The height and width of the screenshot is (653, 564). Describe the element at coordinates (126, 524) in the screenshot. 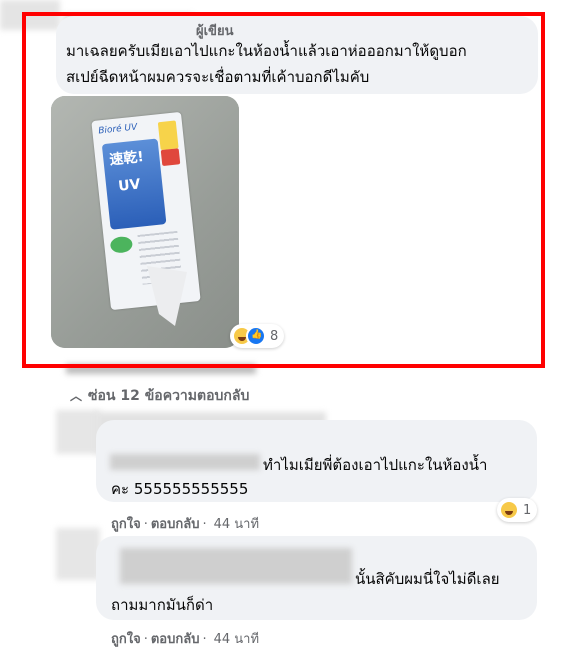

I see `reply1-like-button: ถูกใจ` at that location.